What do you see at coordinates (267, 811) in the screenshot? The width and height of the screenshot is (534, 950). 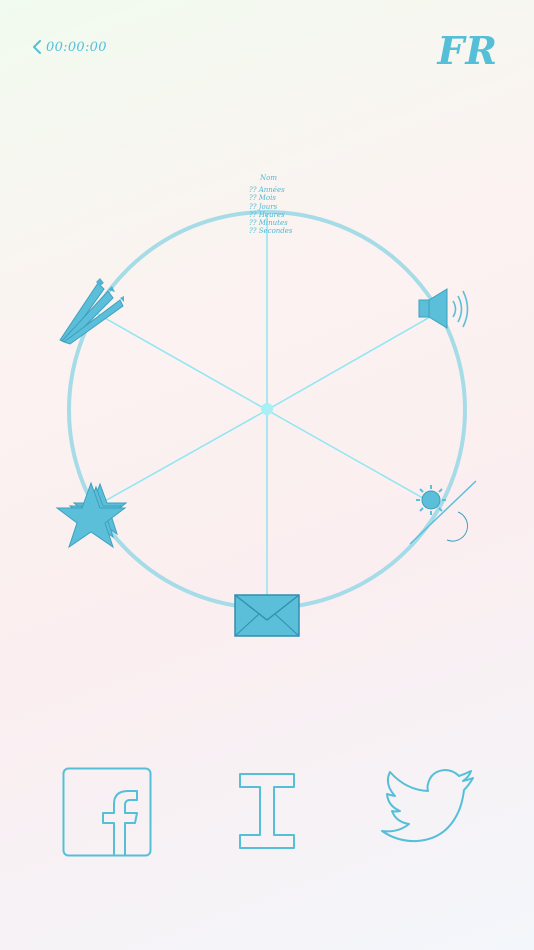 I see `letter-i-icon` at bounding box center [267, 811].